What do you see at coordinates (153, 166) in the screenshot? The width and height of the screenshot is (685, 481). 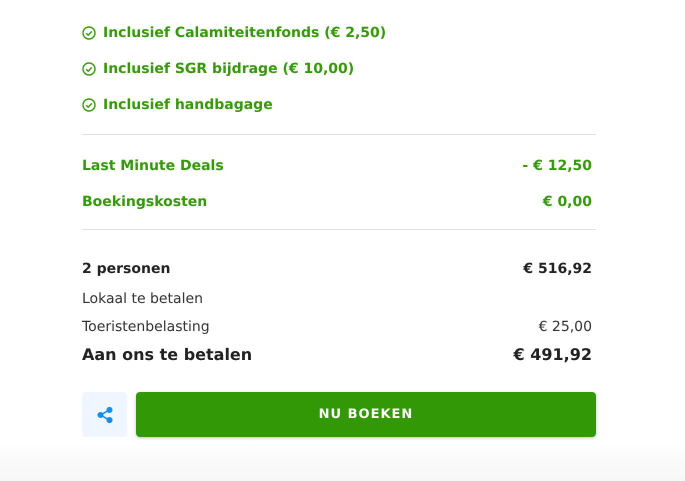 I see `discount-label: Last Minute Deals` at bounding box center [153, 166].